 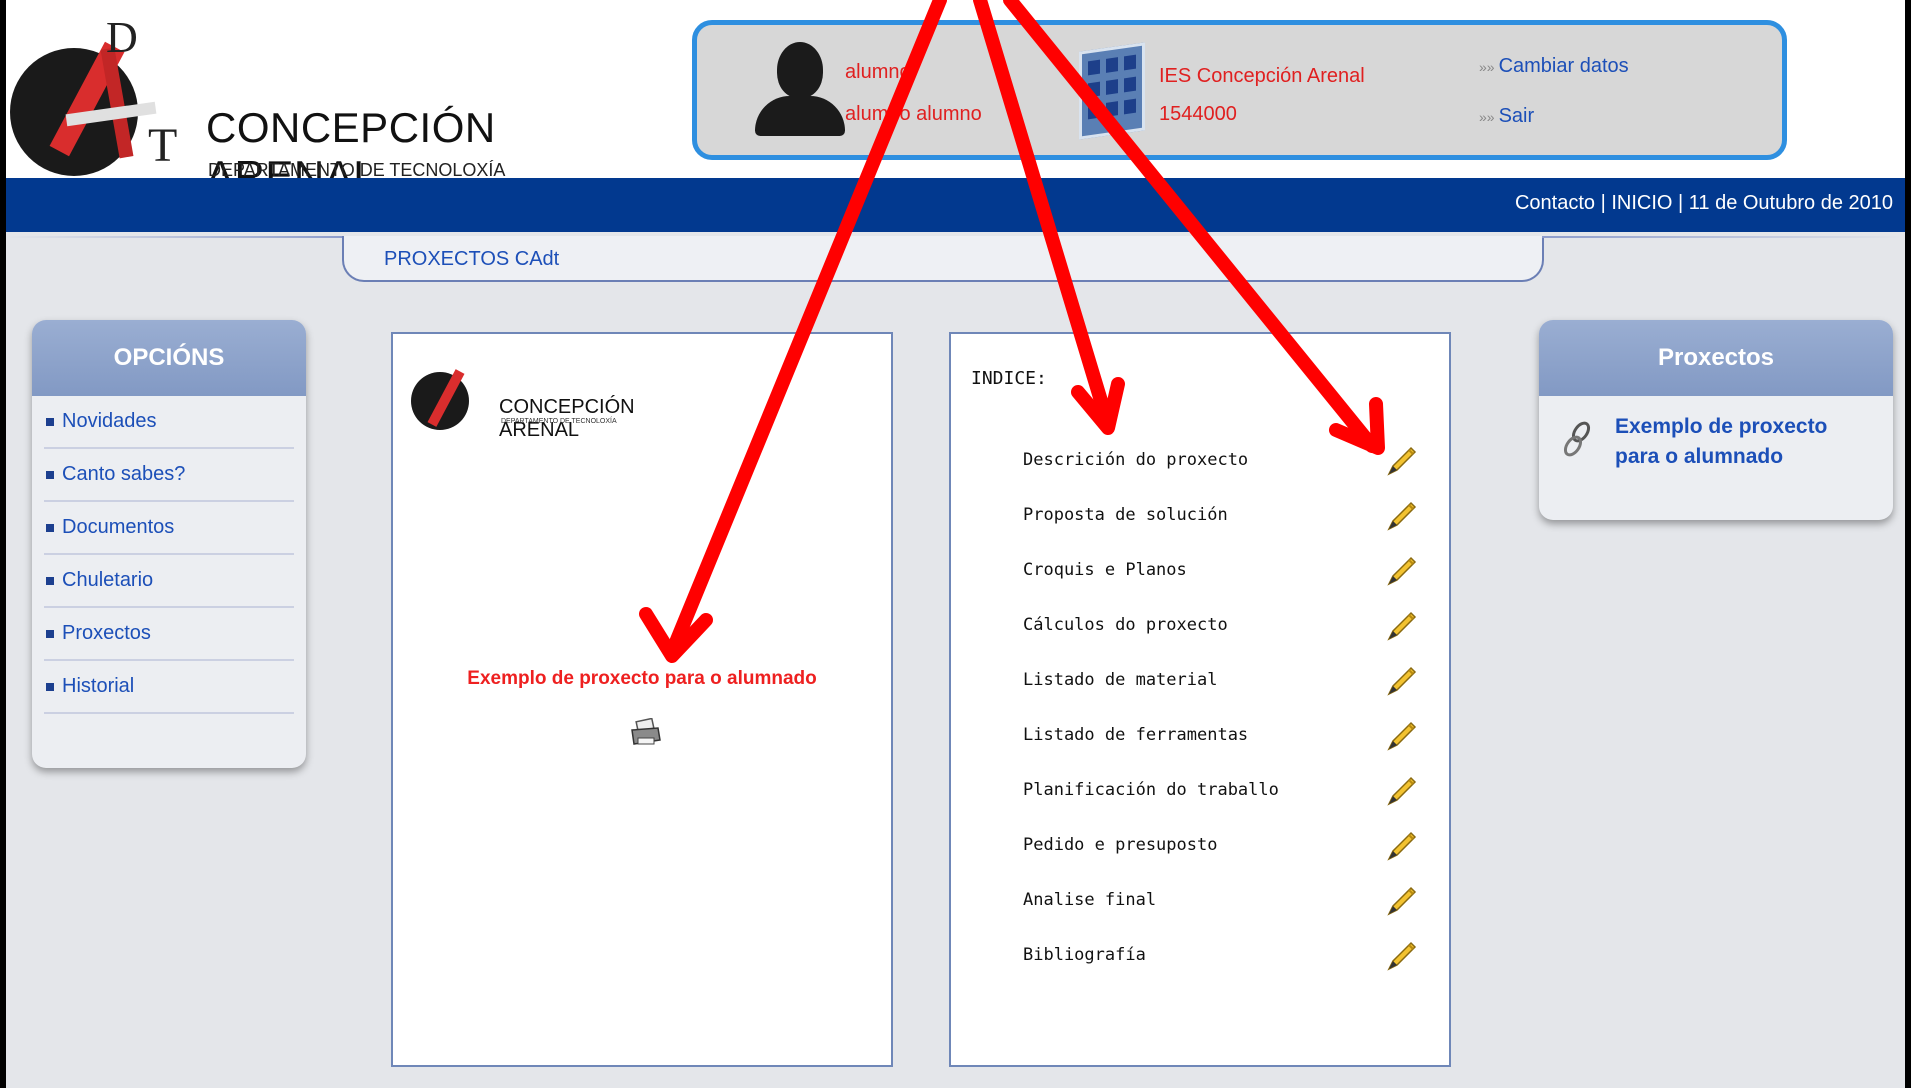 I want to click on index-item-label: Cálculos do proxecto, so click(x=1125, y=625).